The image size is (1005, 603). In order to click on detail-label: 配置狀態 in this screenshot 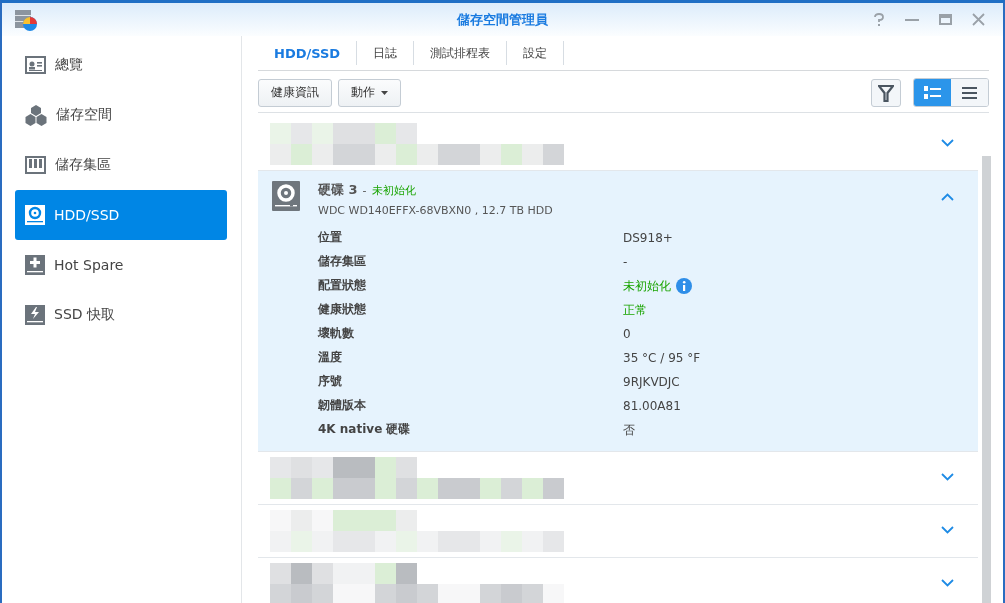, I will do `click(342, 285)`.